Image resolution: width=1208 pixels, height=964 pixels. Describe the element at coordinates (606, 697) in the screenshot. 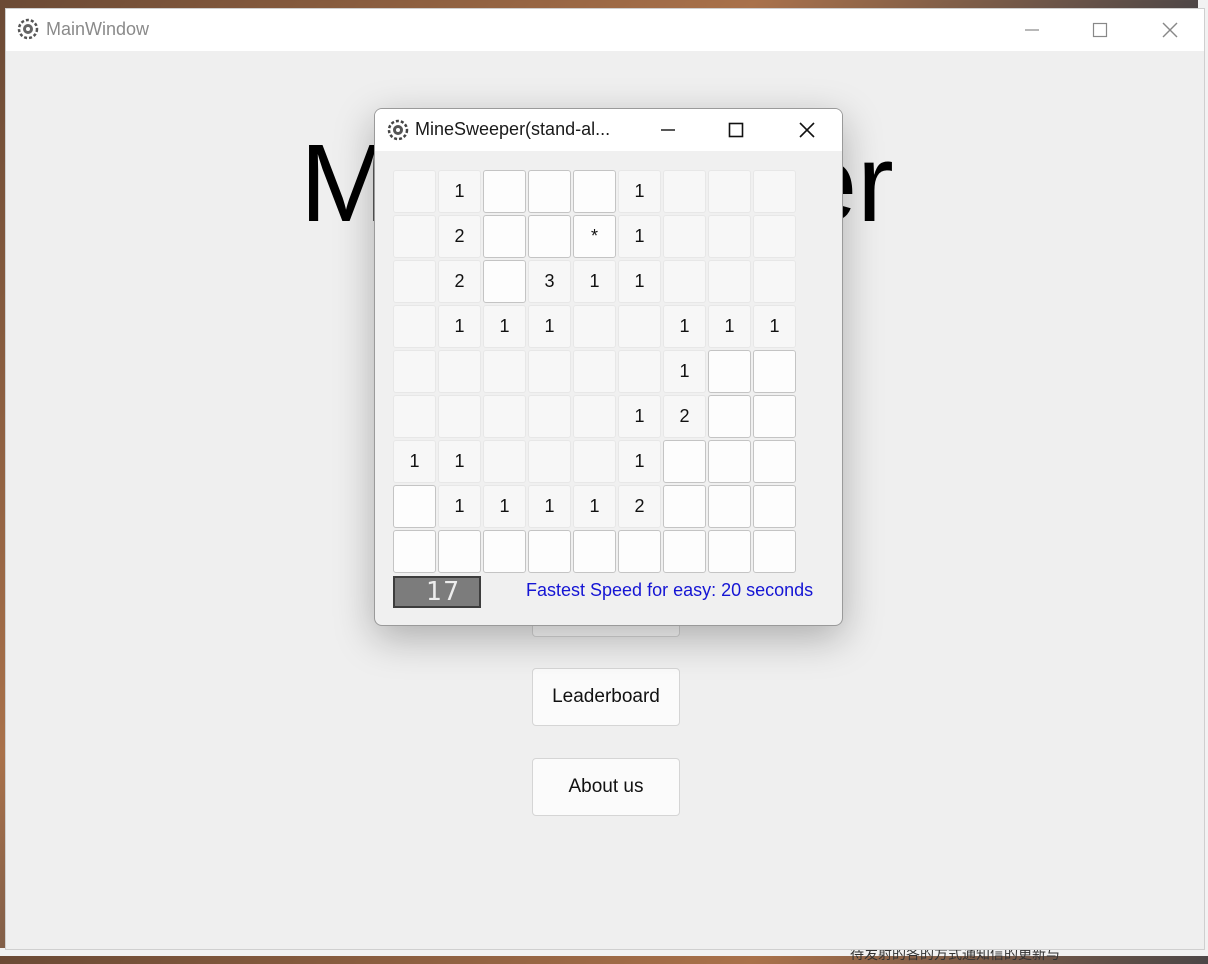

I see `leaderboard-button: Leaderboard` at that location.